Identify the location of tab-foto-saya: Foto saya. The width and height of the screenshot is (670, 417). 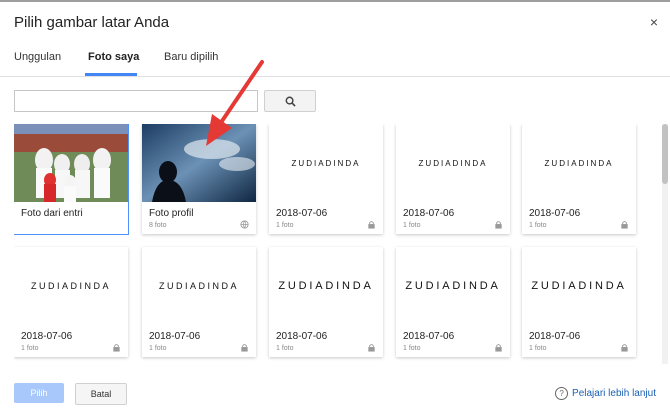
(113, 57).